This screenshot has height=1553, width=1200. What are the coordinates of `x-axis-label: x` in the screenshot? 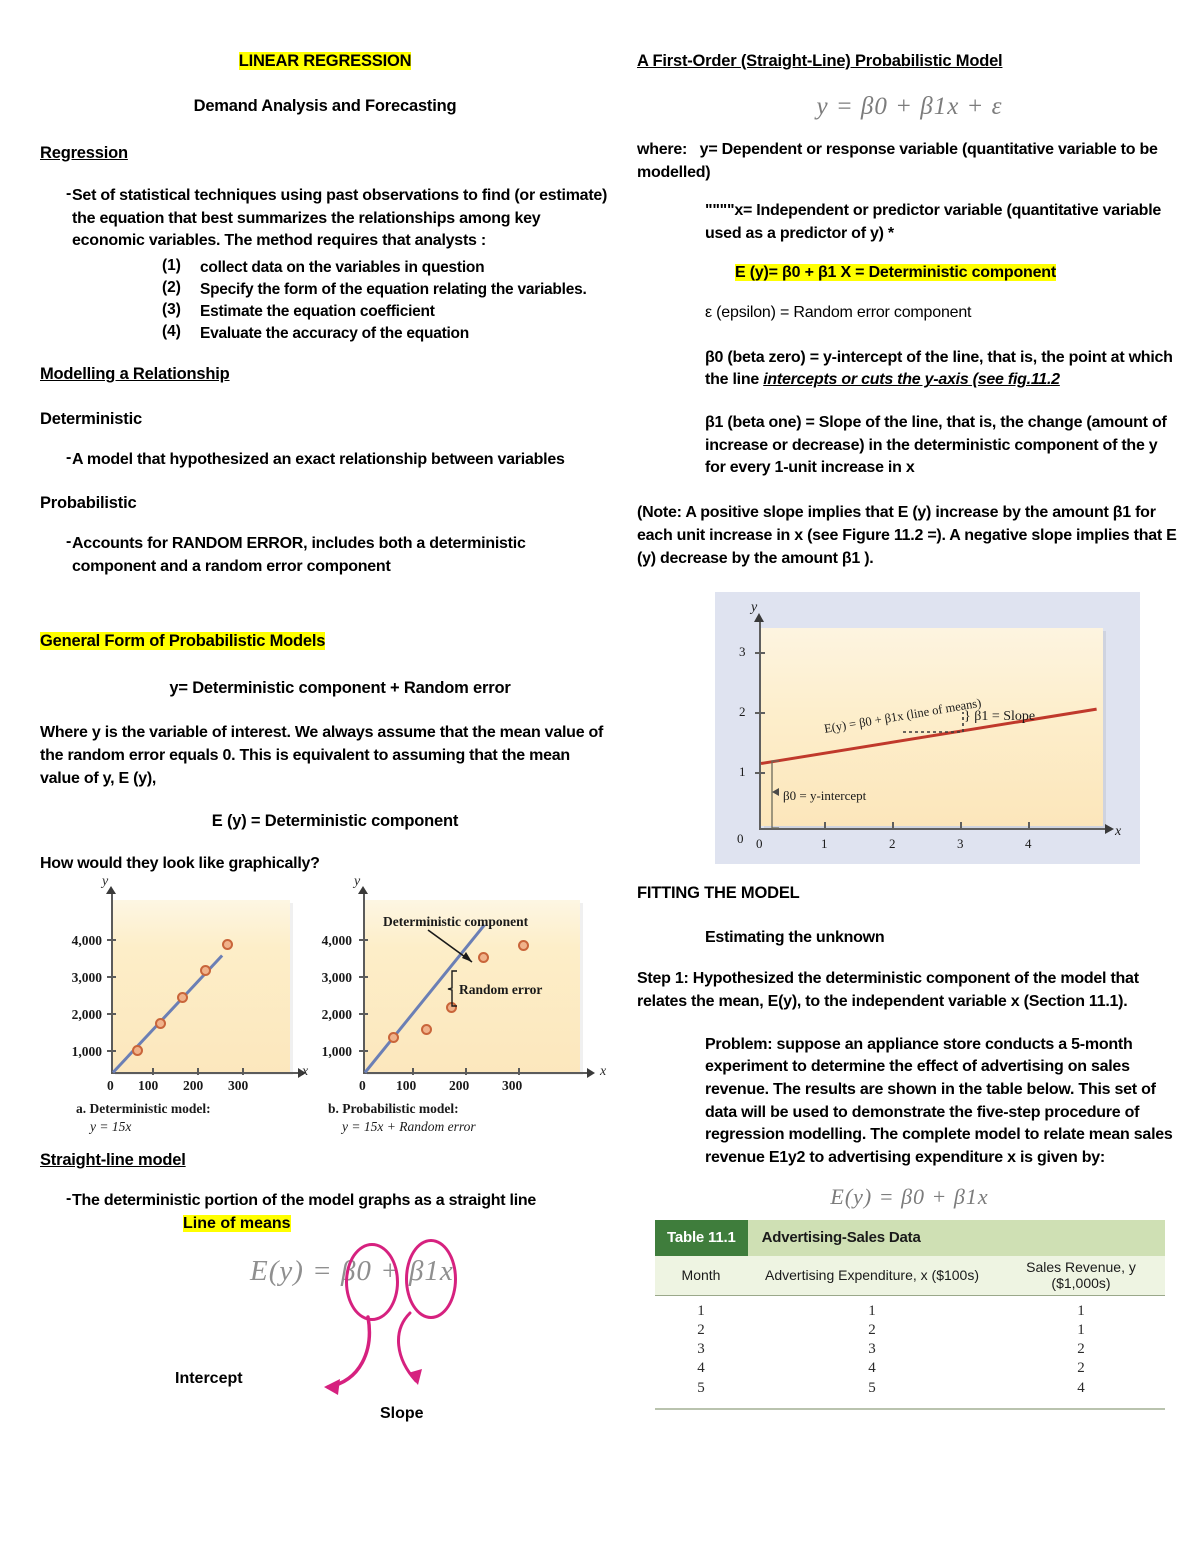 It's located at (305, 1072).